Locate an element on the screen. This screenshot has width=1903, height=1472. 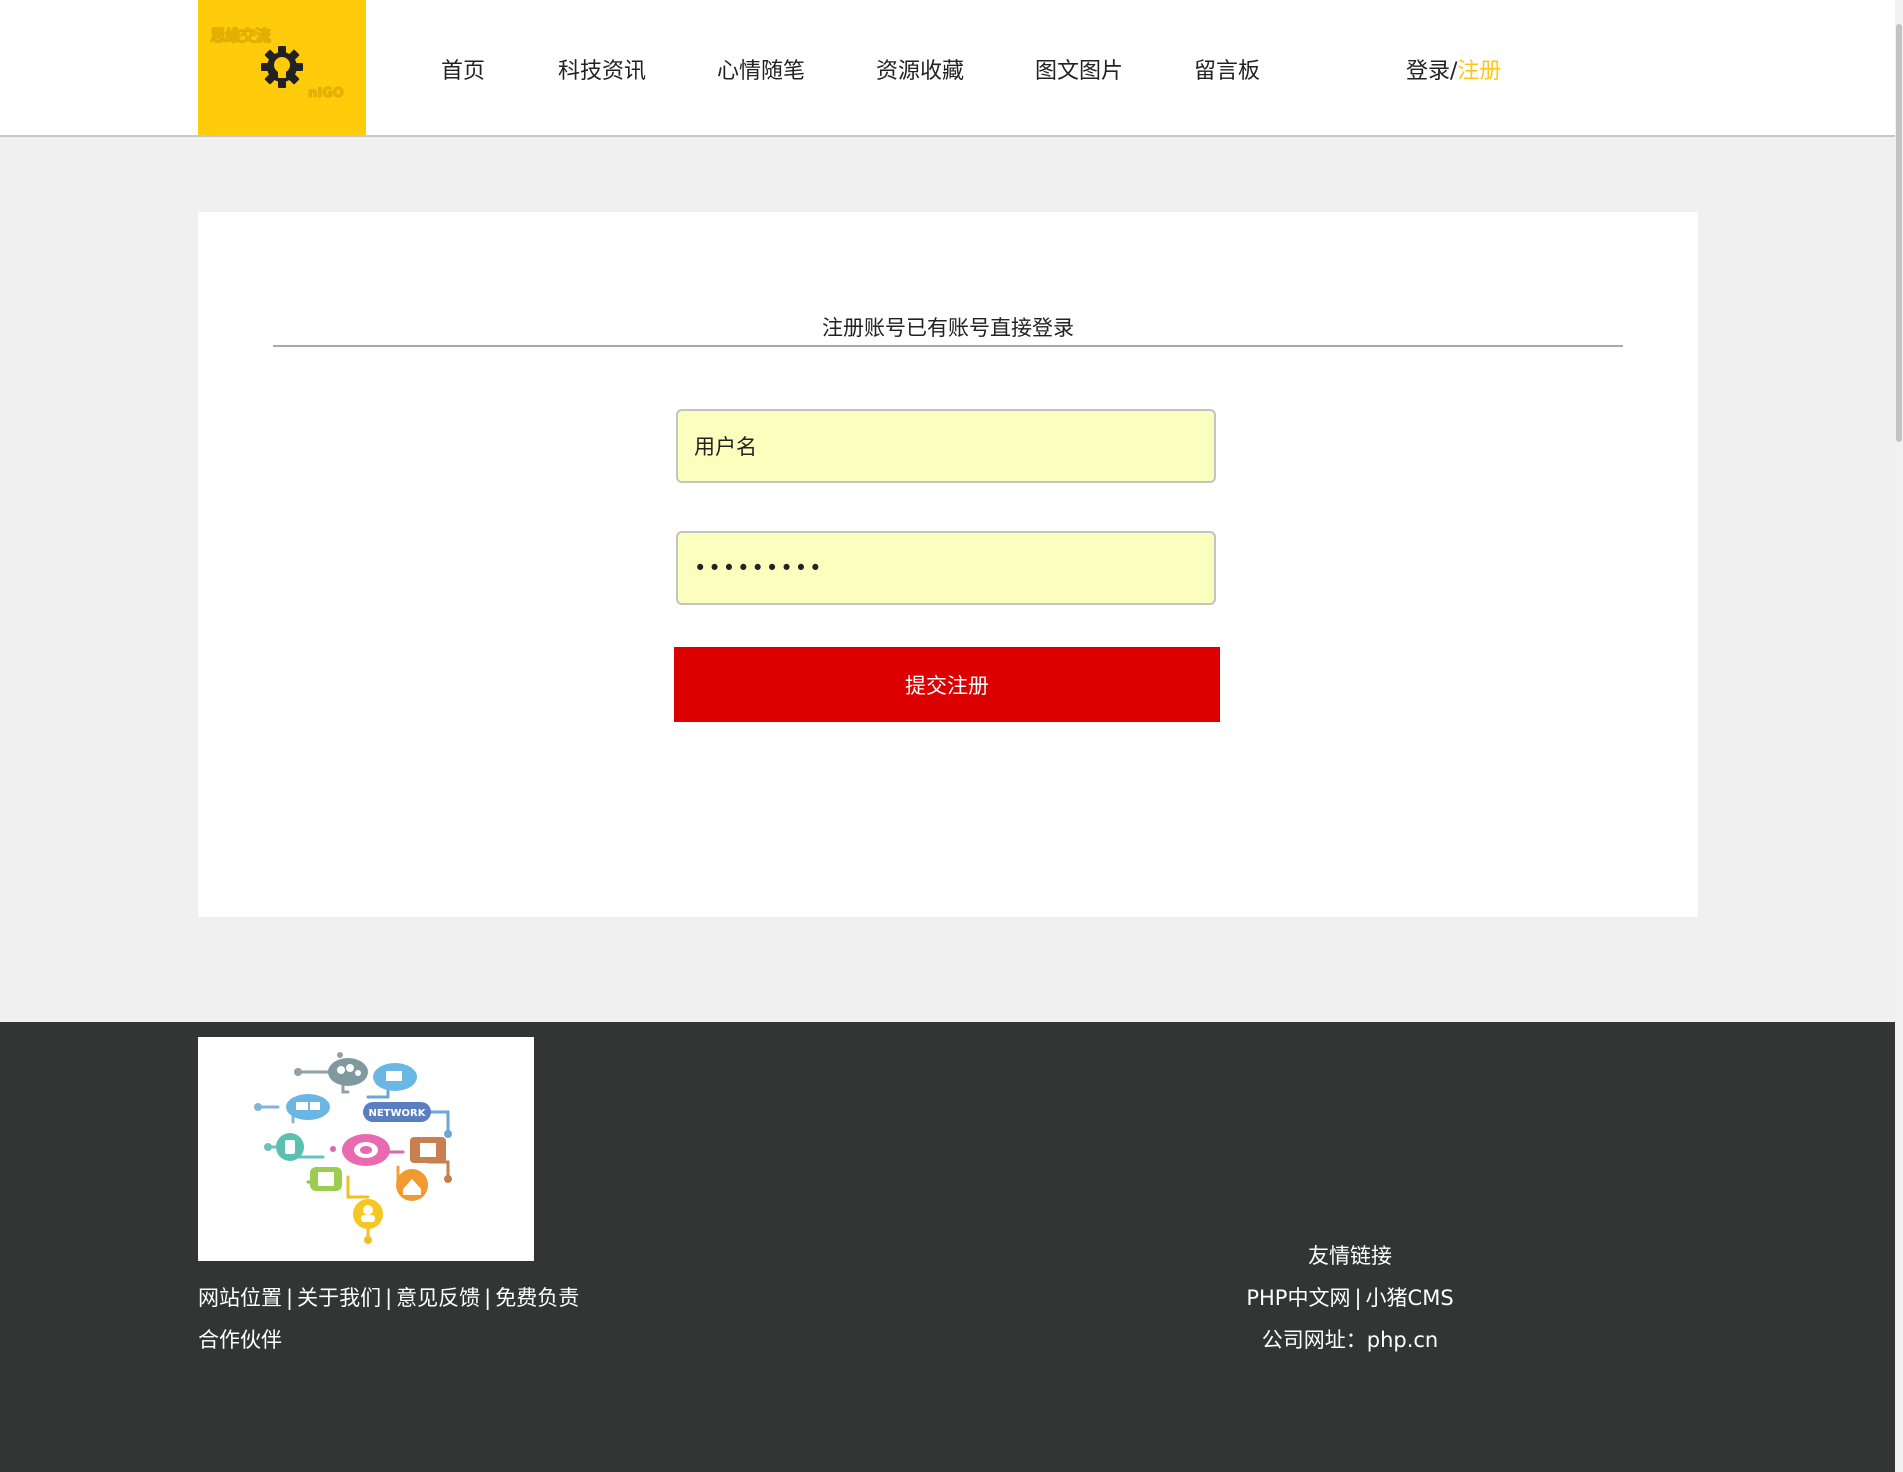
nav-item-tech-news: 科技资讯 is located at coordinates (602, 69).